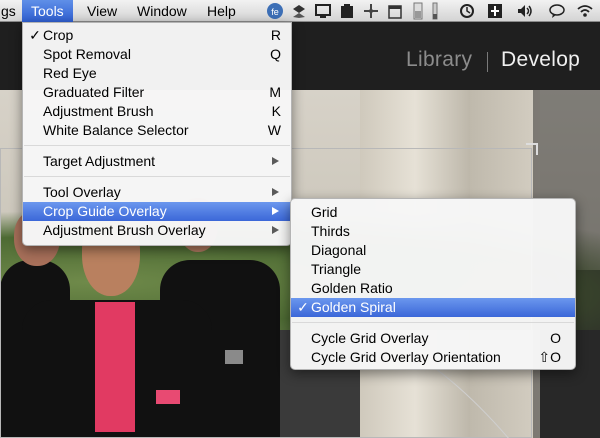 The width and height of the screenshot is (600, 438). Describe the element at coordinates (324, 212) in the screenshot. I see `menu-item-label: Grid` at that location.